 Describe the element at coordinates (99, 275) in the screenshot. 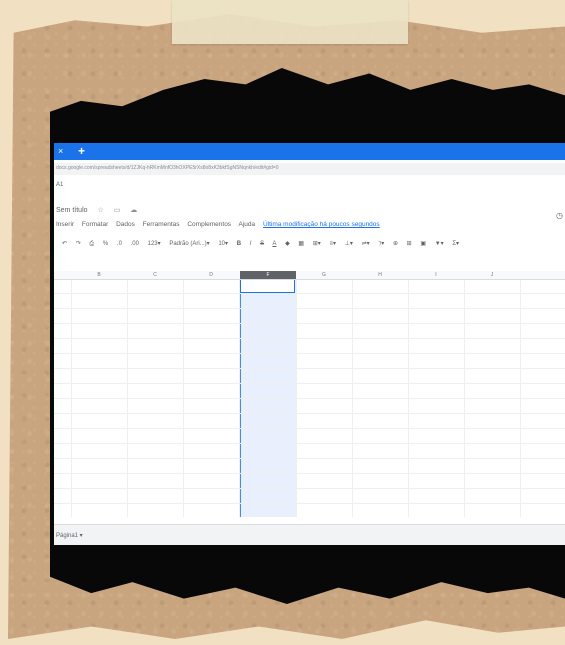

I see `column-header-b: B` at that location.